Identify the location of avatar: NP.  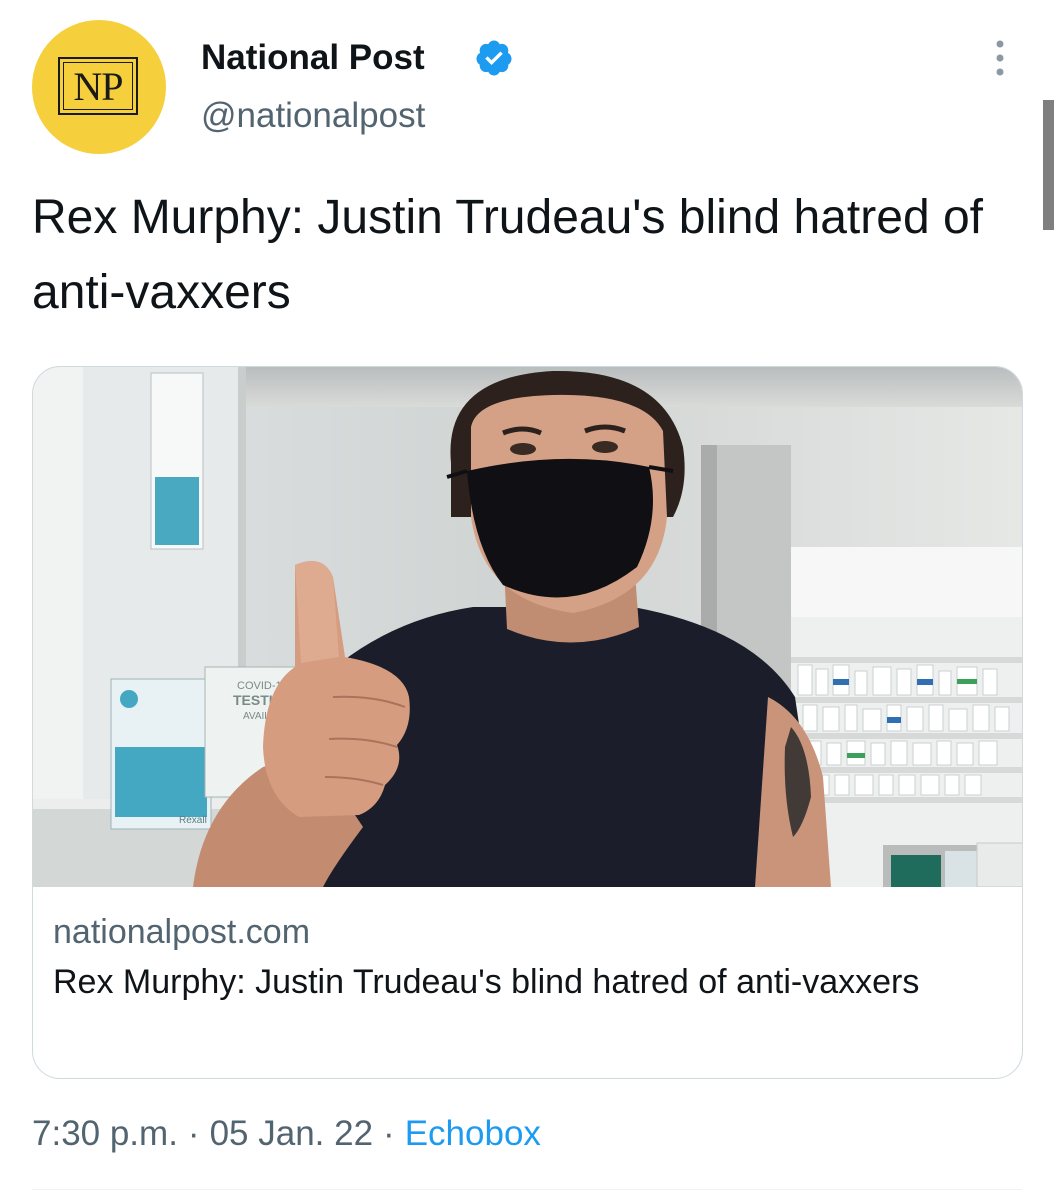
(99, 87).